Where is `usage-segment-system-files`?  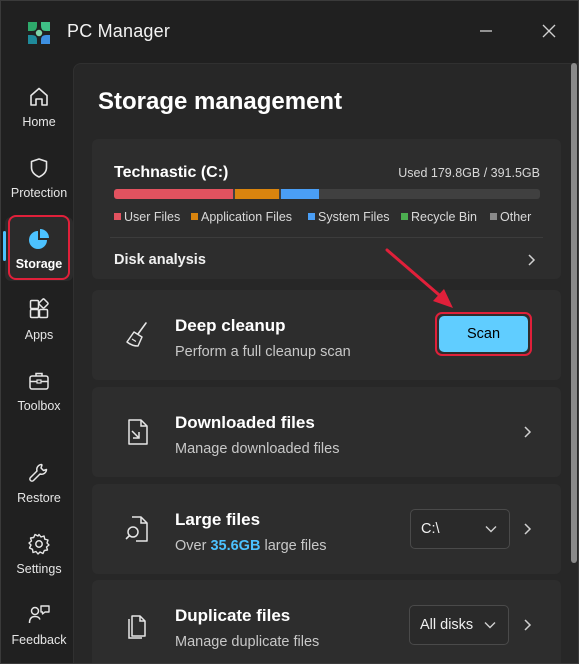
usage-segment-system-files is located at coordinates (300, 194).